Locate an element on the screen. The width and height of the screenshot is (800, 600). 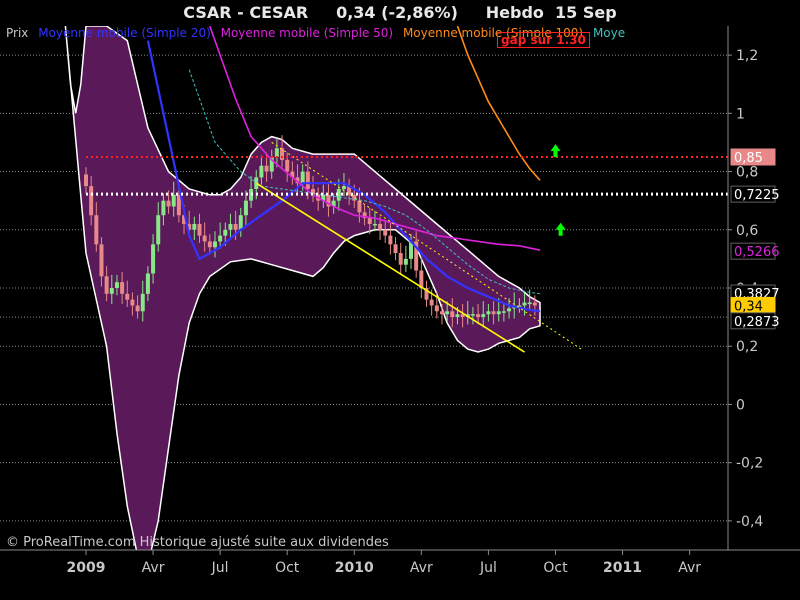
legend-item-sma20: Moyenne mobile (Simple 20) is located at coordinates (124, 33).